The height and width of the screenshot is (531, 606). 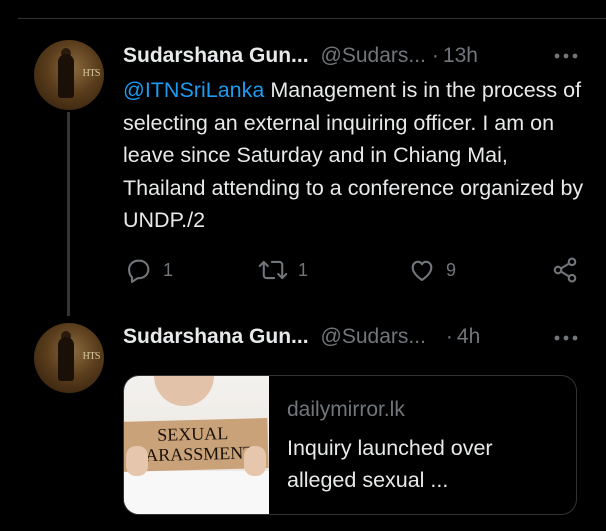 I want to click on image-shirt, so click(x=196, y=492).